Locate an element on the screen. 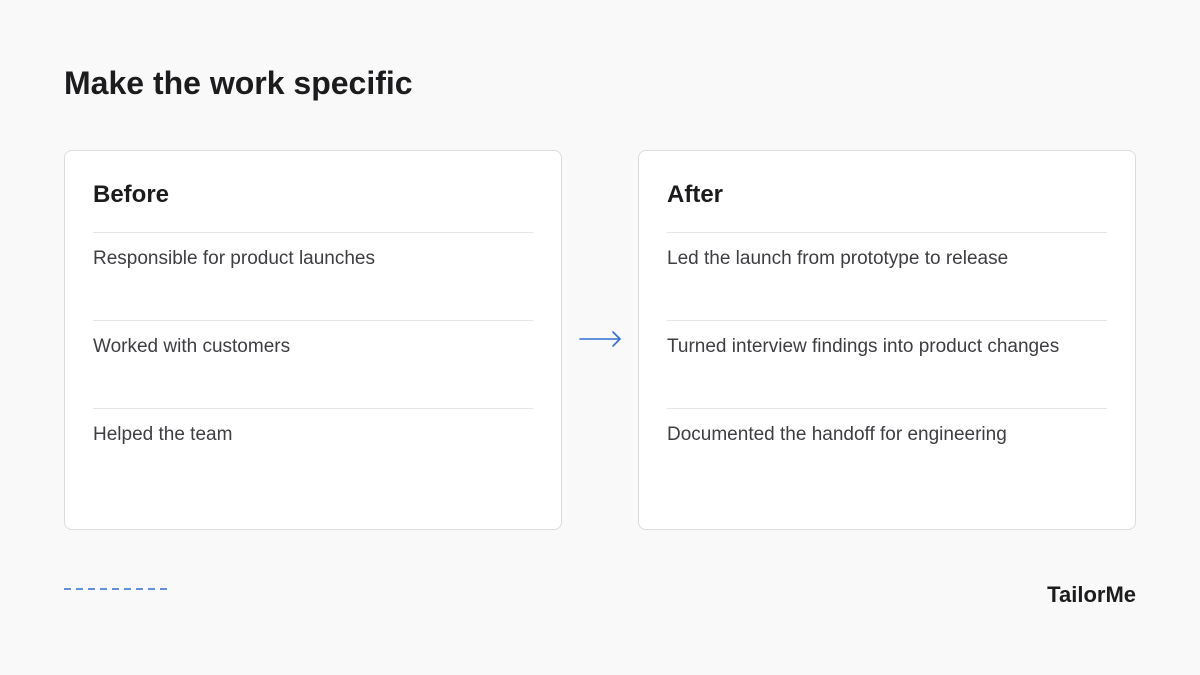 The image size is (1200, 675). arrow-right-icon is located at coordinates (600, 339).